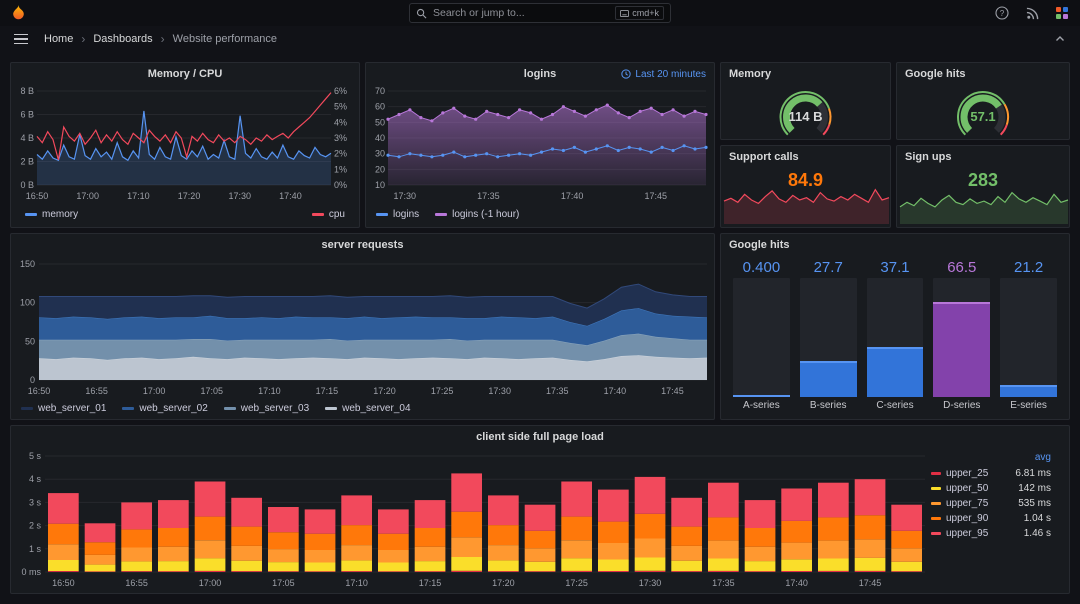 This screenshot has width=1080, height=604. What do you see at coordinates (639, 13) in the screenshot?
I see `shortcut-badge: cmd+k` at bounding box center [639, 13].